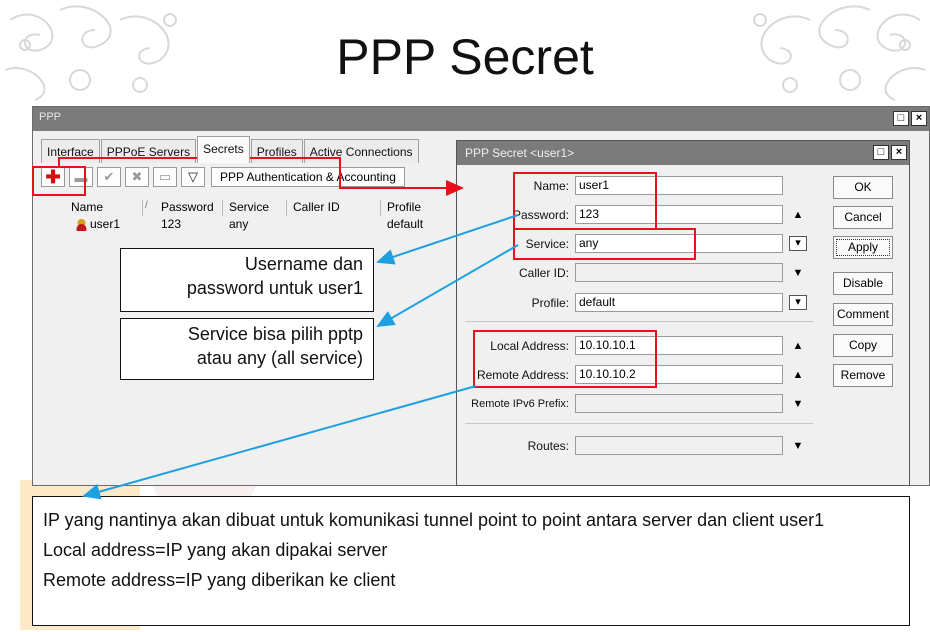 The width and height of the screenshot is (930, 632). Describe the element at coordinates (261, 176) in the screenshot. I see `arrow-add-to-dialog` at that location.